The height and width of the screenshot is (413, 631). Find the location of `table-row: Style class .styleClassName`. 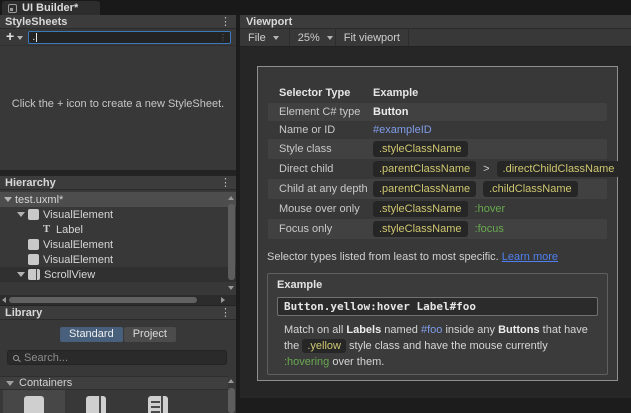

table-row: Style class .styleClassName is located at coordinates (437, 149).